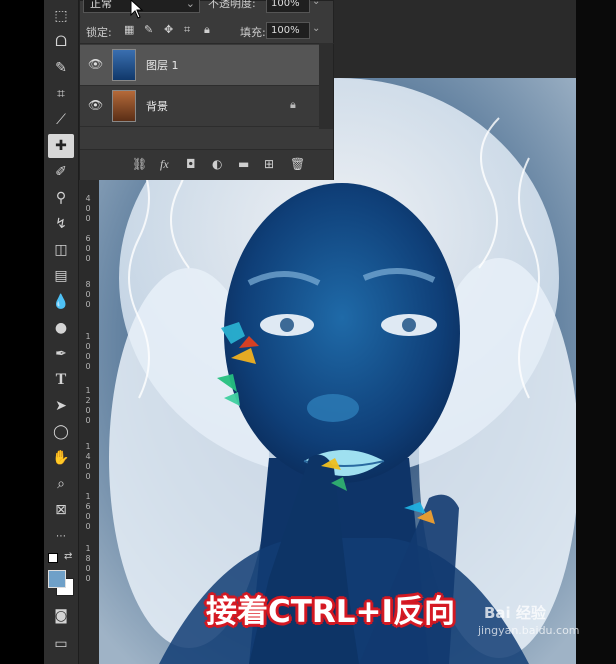 This screenshot has width=616, height=664. I want to click on layers-bottom-bar: ⛓ fx ◘ ◐ ▬ ⊞ 🗑︎, so click(206, 164).